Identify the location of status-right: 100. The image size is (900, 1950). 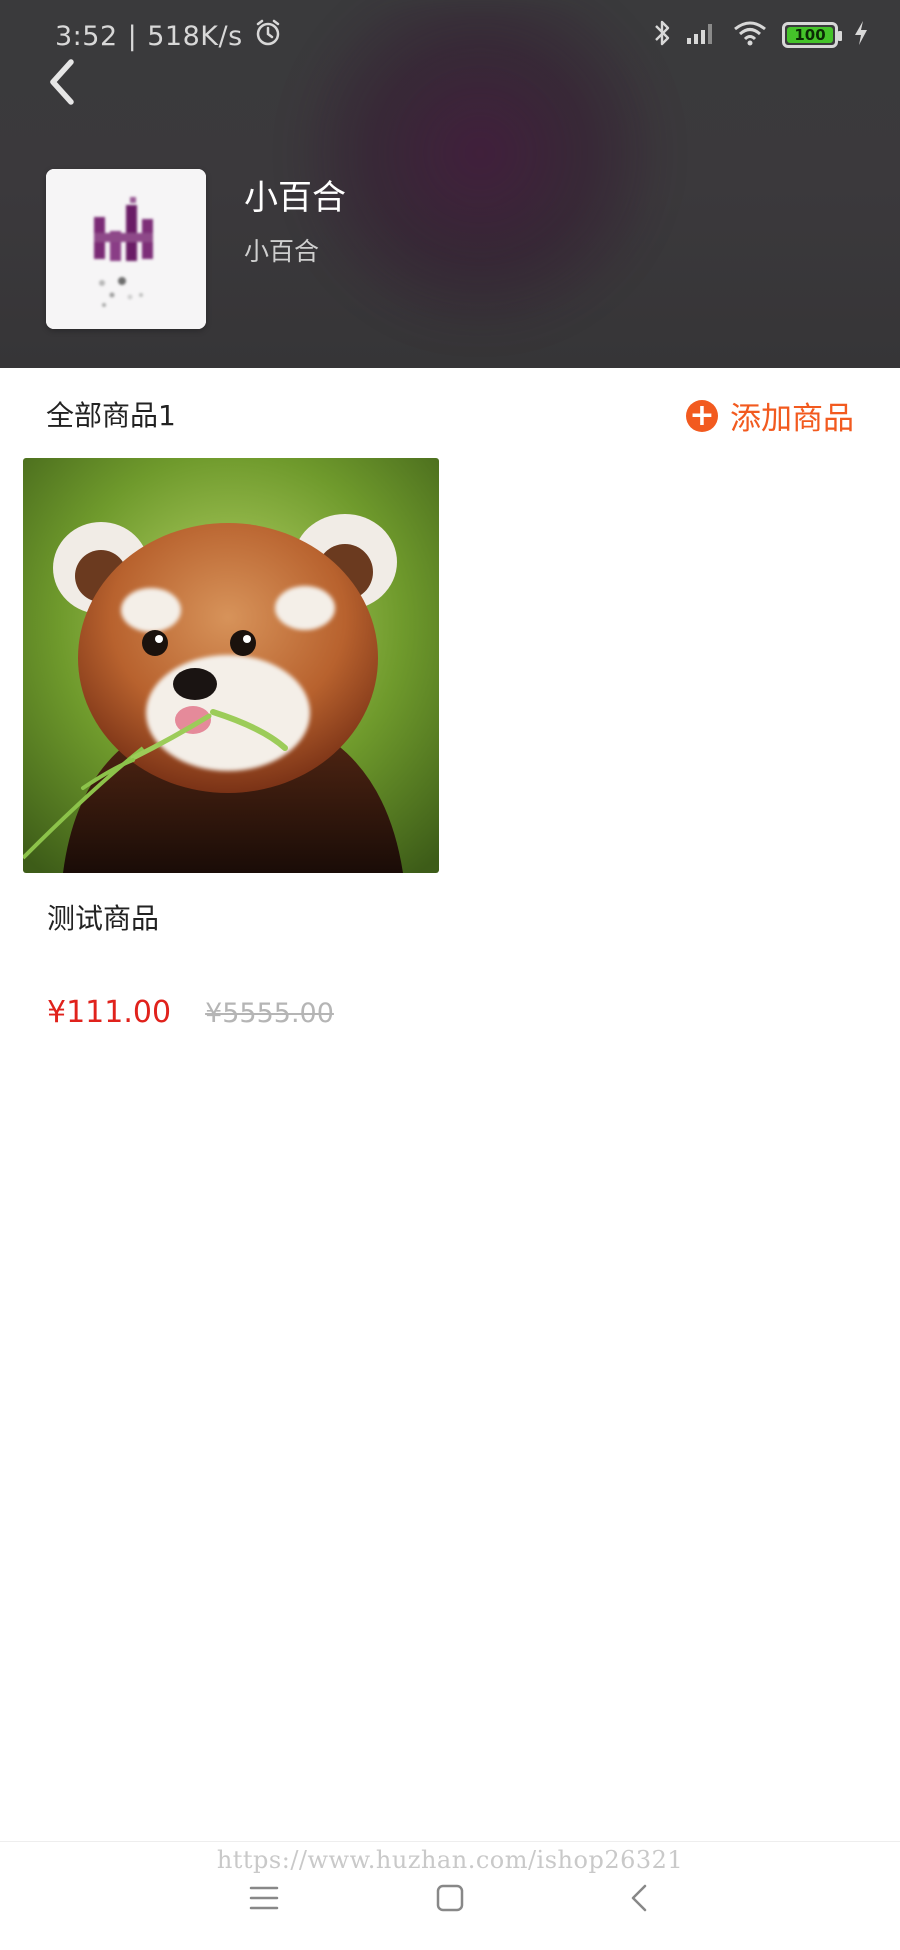
(761, 35).